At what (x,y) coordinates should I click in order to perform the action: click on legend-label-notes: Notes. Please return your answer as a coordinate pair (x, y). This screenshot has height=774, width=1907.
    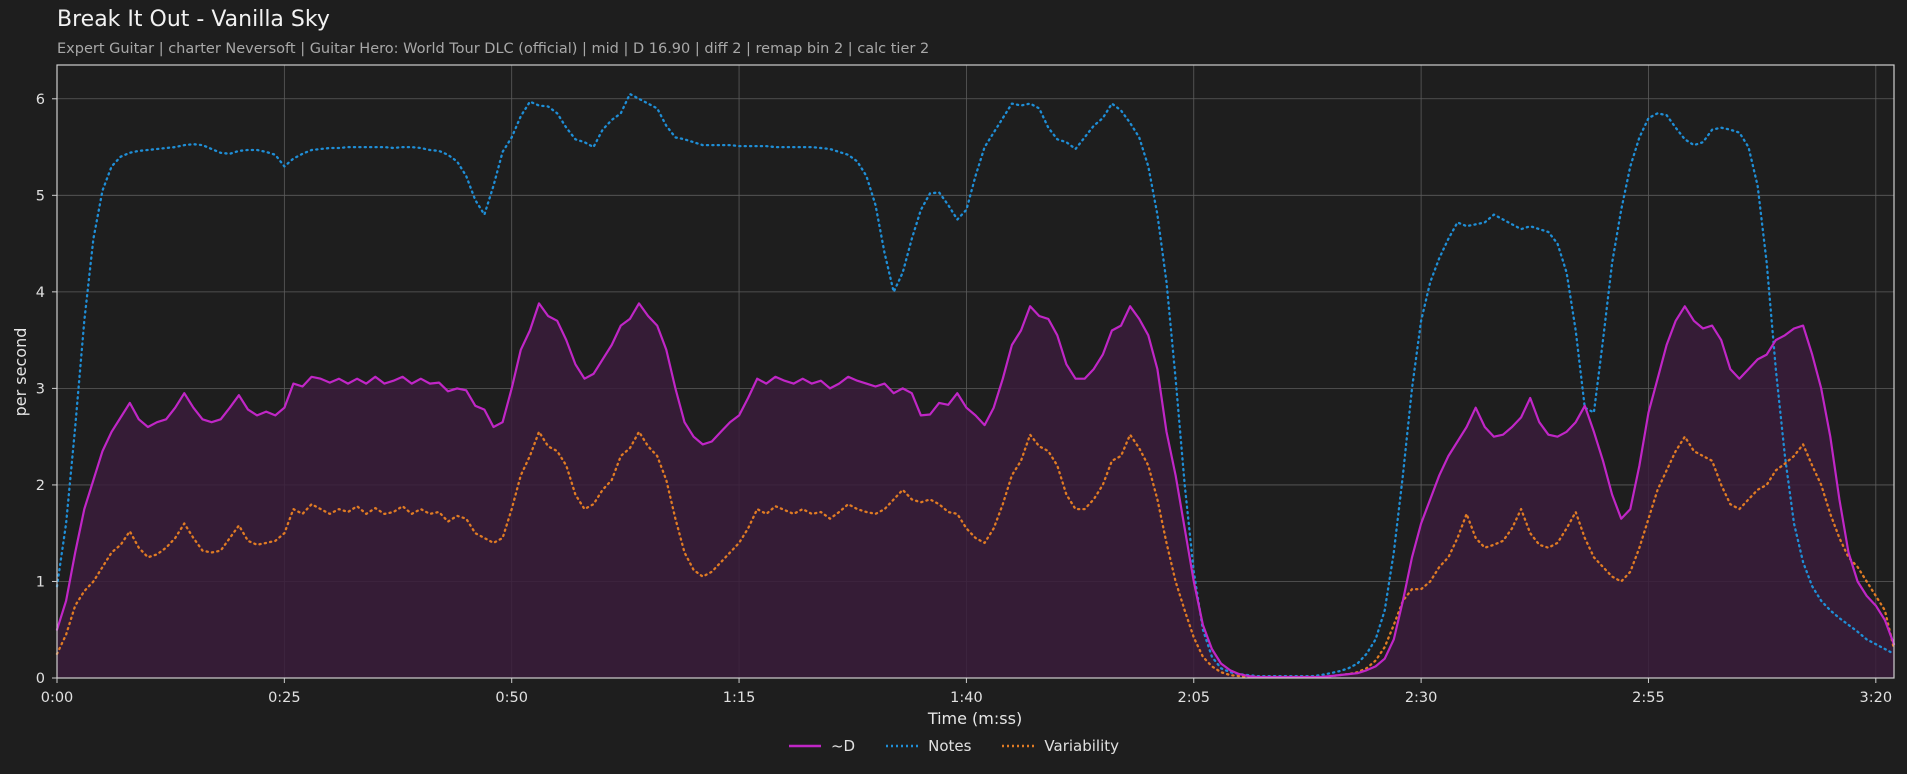
    Looking at the image, I should click on (950, 746).